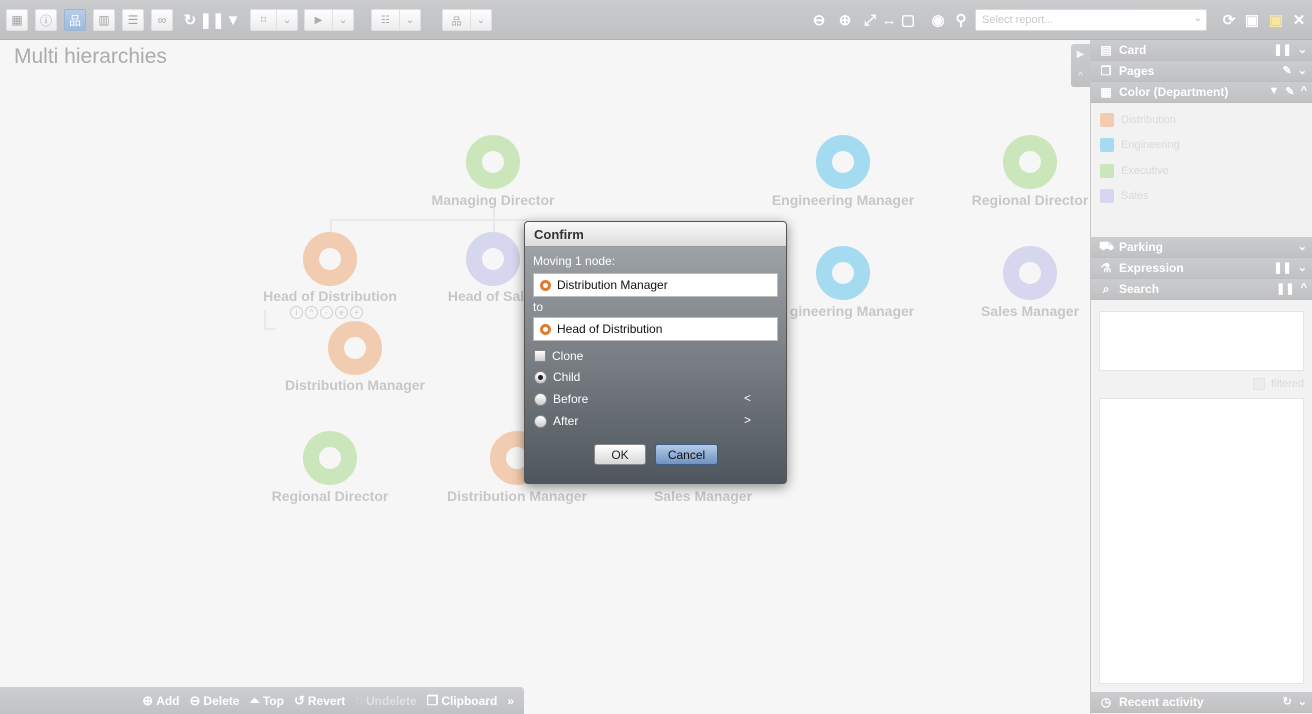 This screenshot has height=714, width=1312. What do you see at coordinates (574, 261) in the screenshot?
I see `moving-text: Moving 1 node:` at bounding box center [574, 261].